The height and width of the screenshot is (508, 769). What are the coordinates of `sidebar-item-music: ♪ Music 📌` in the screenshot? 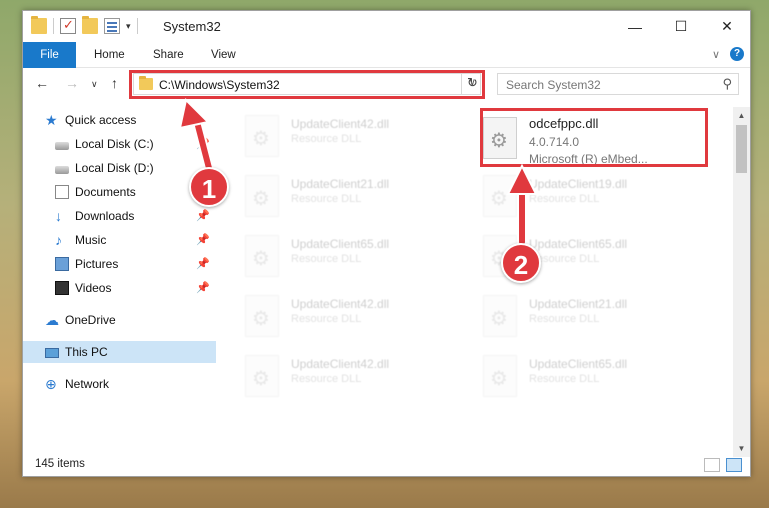 It's located at (119, 240).